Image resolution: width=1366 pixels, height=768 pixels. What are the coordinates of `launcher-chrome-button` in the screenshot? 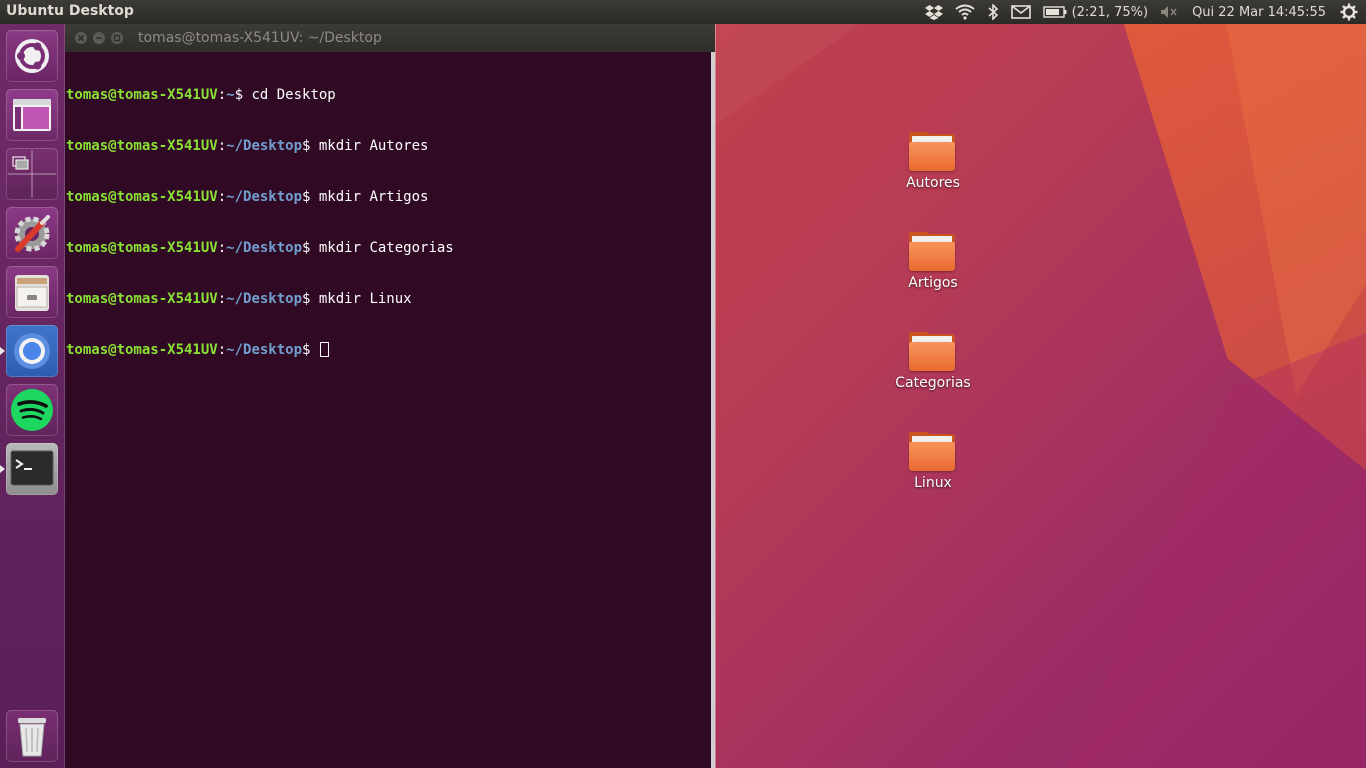 It's located at (29, 351).